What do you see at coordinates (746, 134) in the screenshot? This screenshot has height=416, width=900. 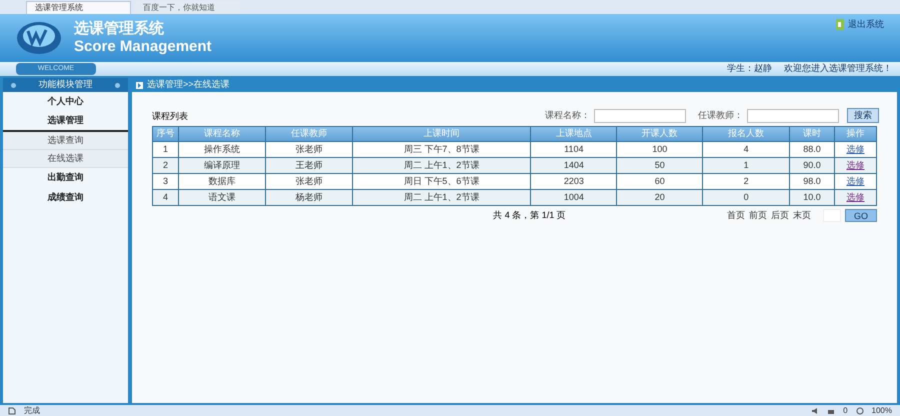 I see `column-header: 报名人数` at bounding box center [746, 134].